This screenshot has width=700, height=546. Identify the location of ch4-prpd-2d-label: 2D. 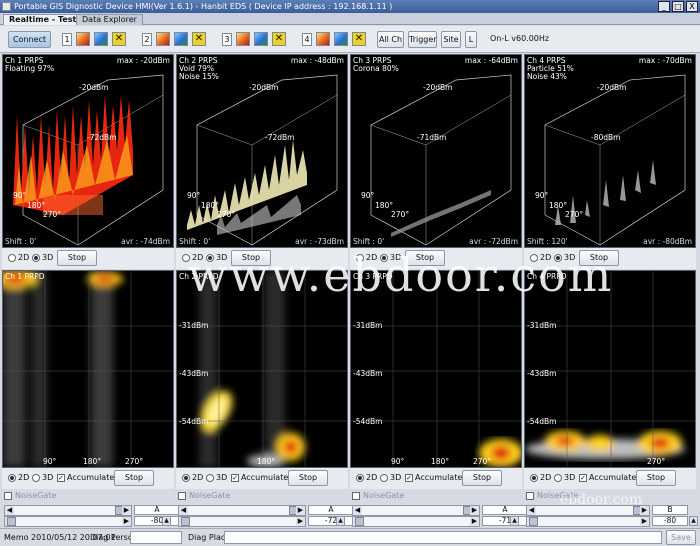
(546, 477).